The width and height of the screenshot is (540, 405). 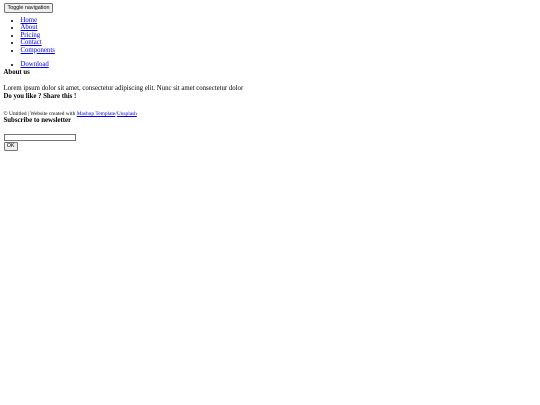 What do you see at coordinates (29, 27) in the screenshot?
I see `nav-link-about: About` at bounding box center [29, 27].